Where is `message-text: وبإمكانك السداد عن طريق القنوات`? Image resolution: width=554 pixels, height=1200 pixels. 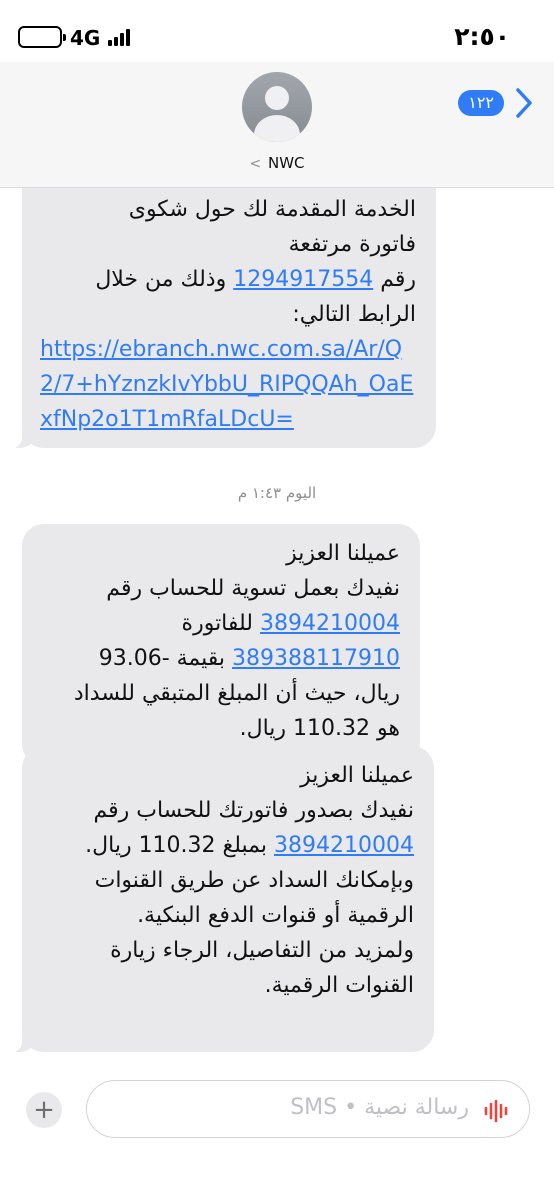
message-text: وبإمكانك السداد عن طريق القنوات is located at coordinates (254, 880).